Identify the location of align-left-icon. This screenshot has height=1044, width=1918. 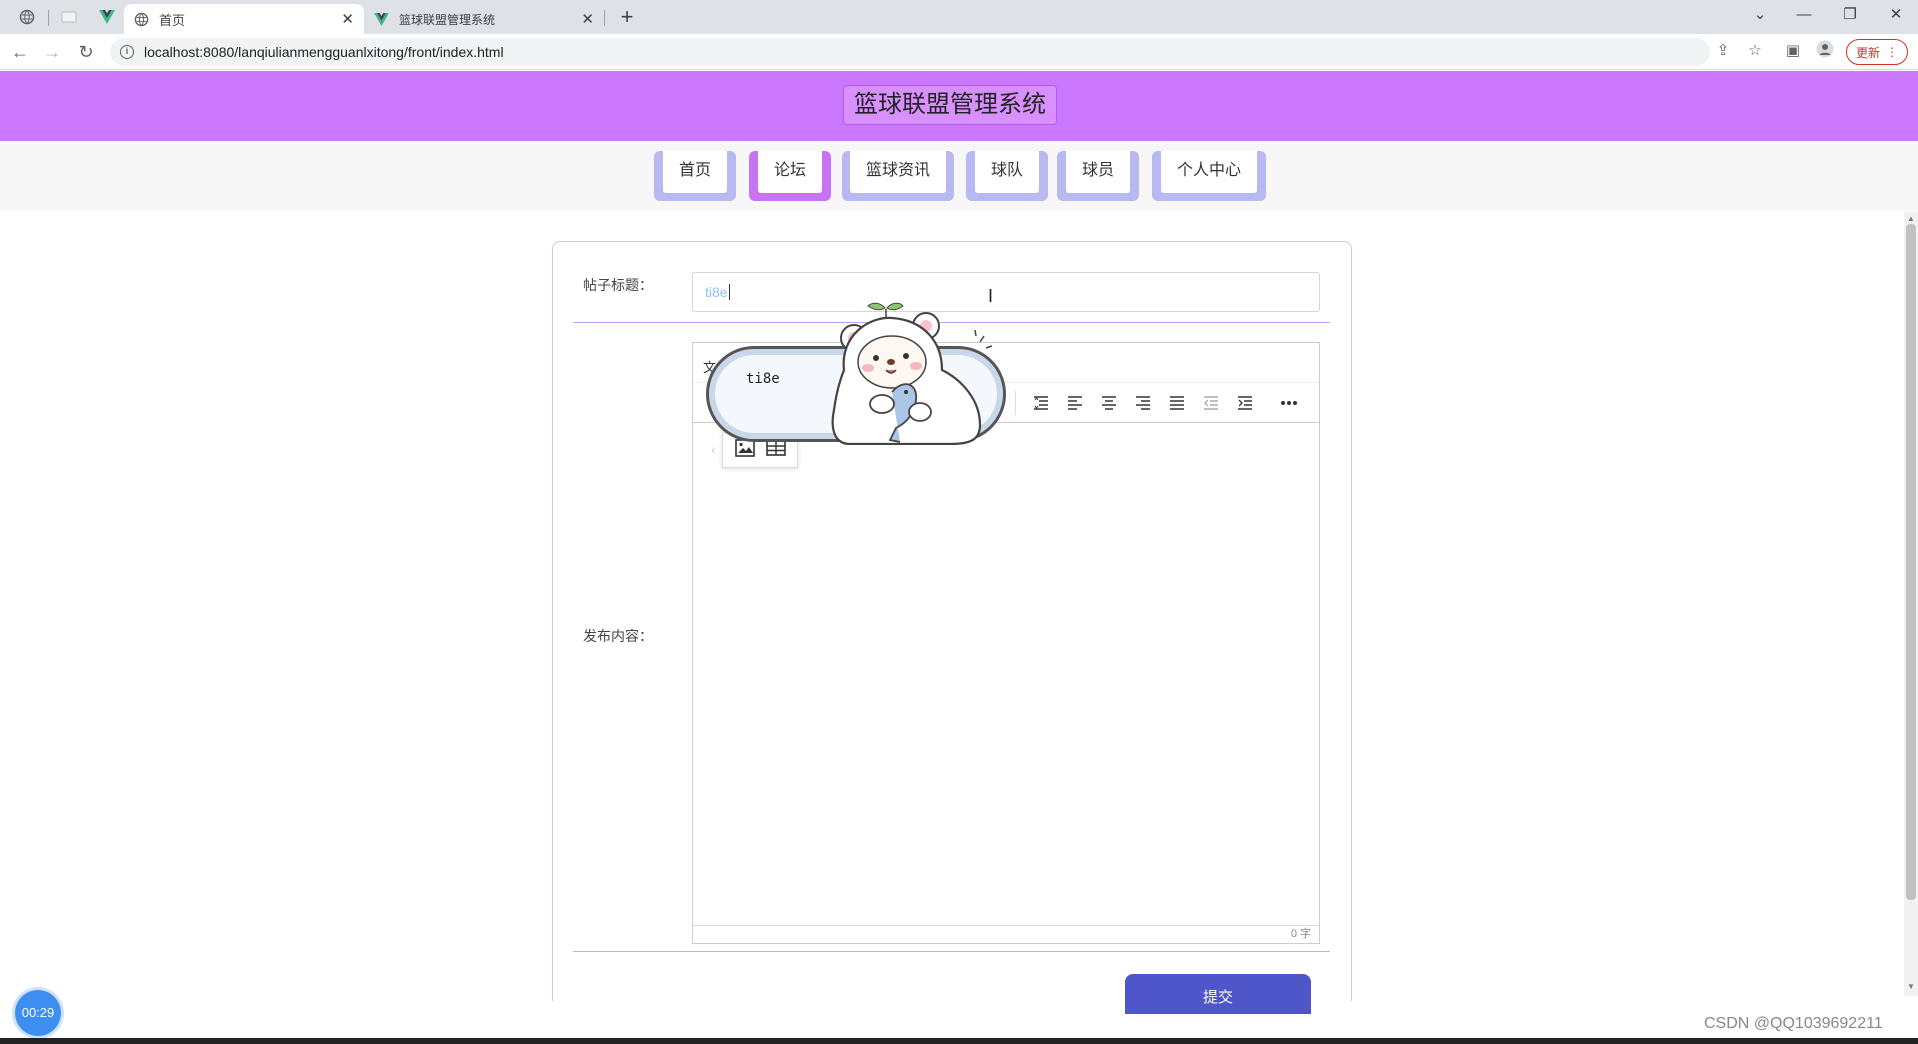
(1075, 403).